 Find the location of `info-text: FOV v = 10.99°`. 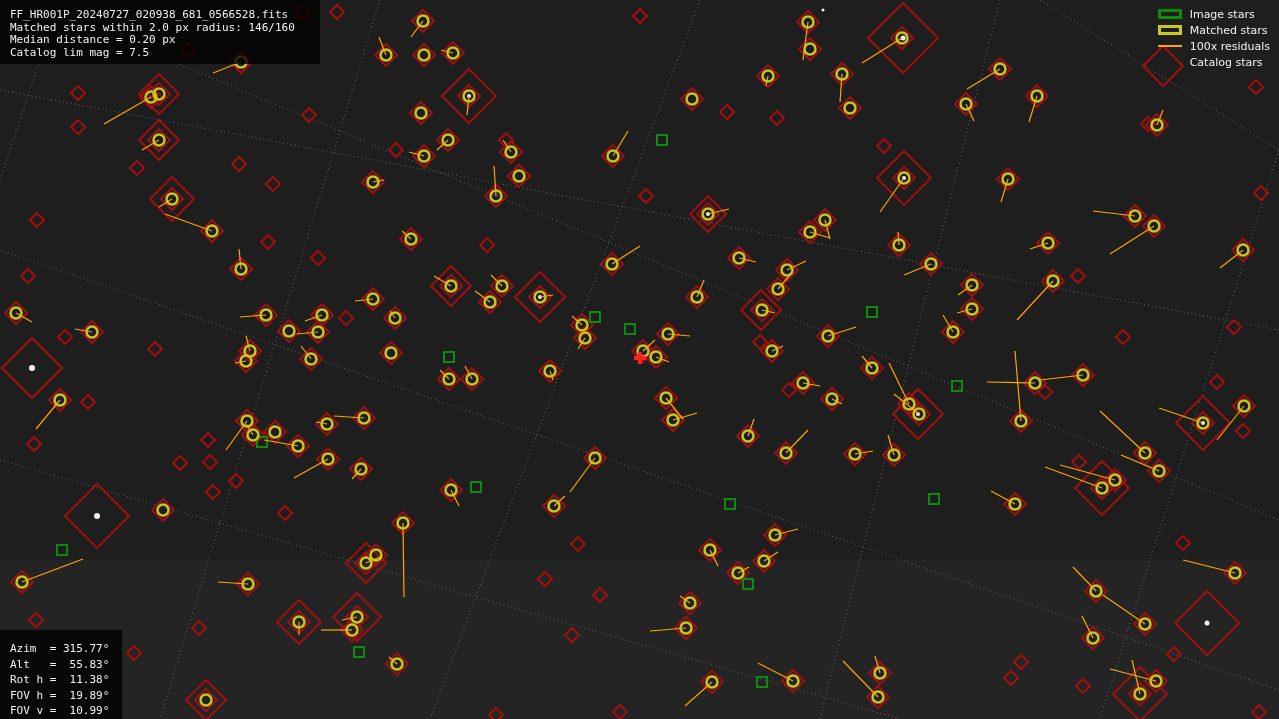

info-text: FOV v = 10.99° is located at coordinates (60, 711).